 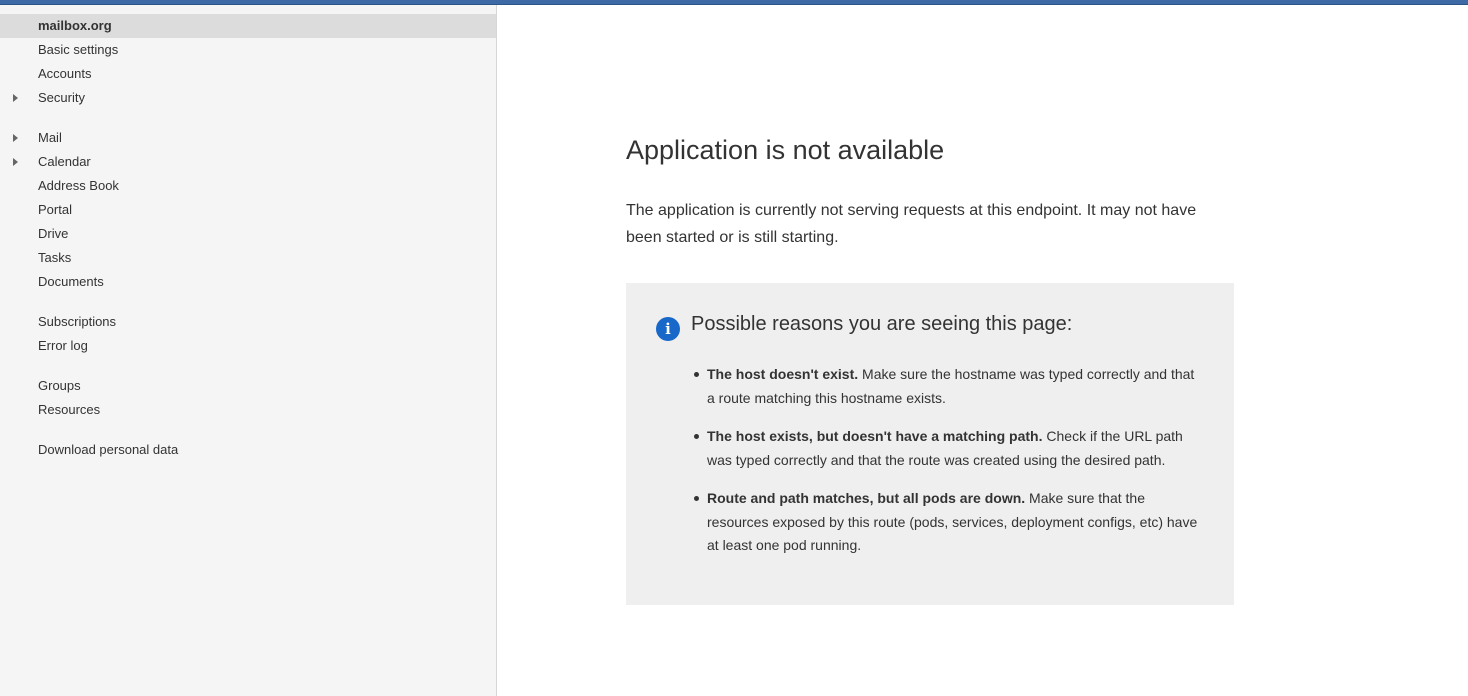 I want to click on info-icon: i, so click(x=668, y=329).